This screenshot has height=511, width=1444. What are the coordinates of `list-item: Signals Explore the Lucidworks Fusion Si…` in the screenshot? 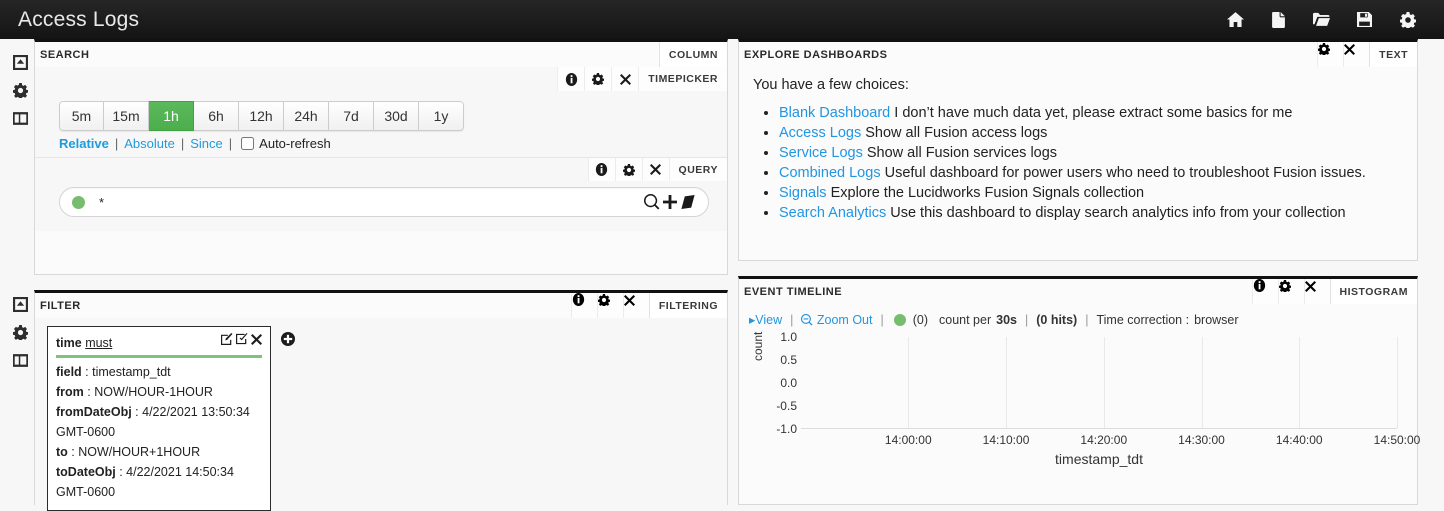 It's located at (1091, 193).